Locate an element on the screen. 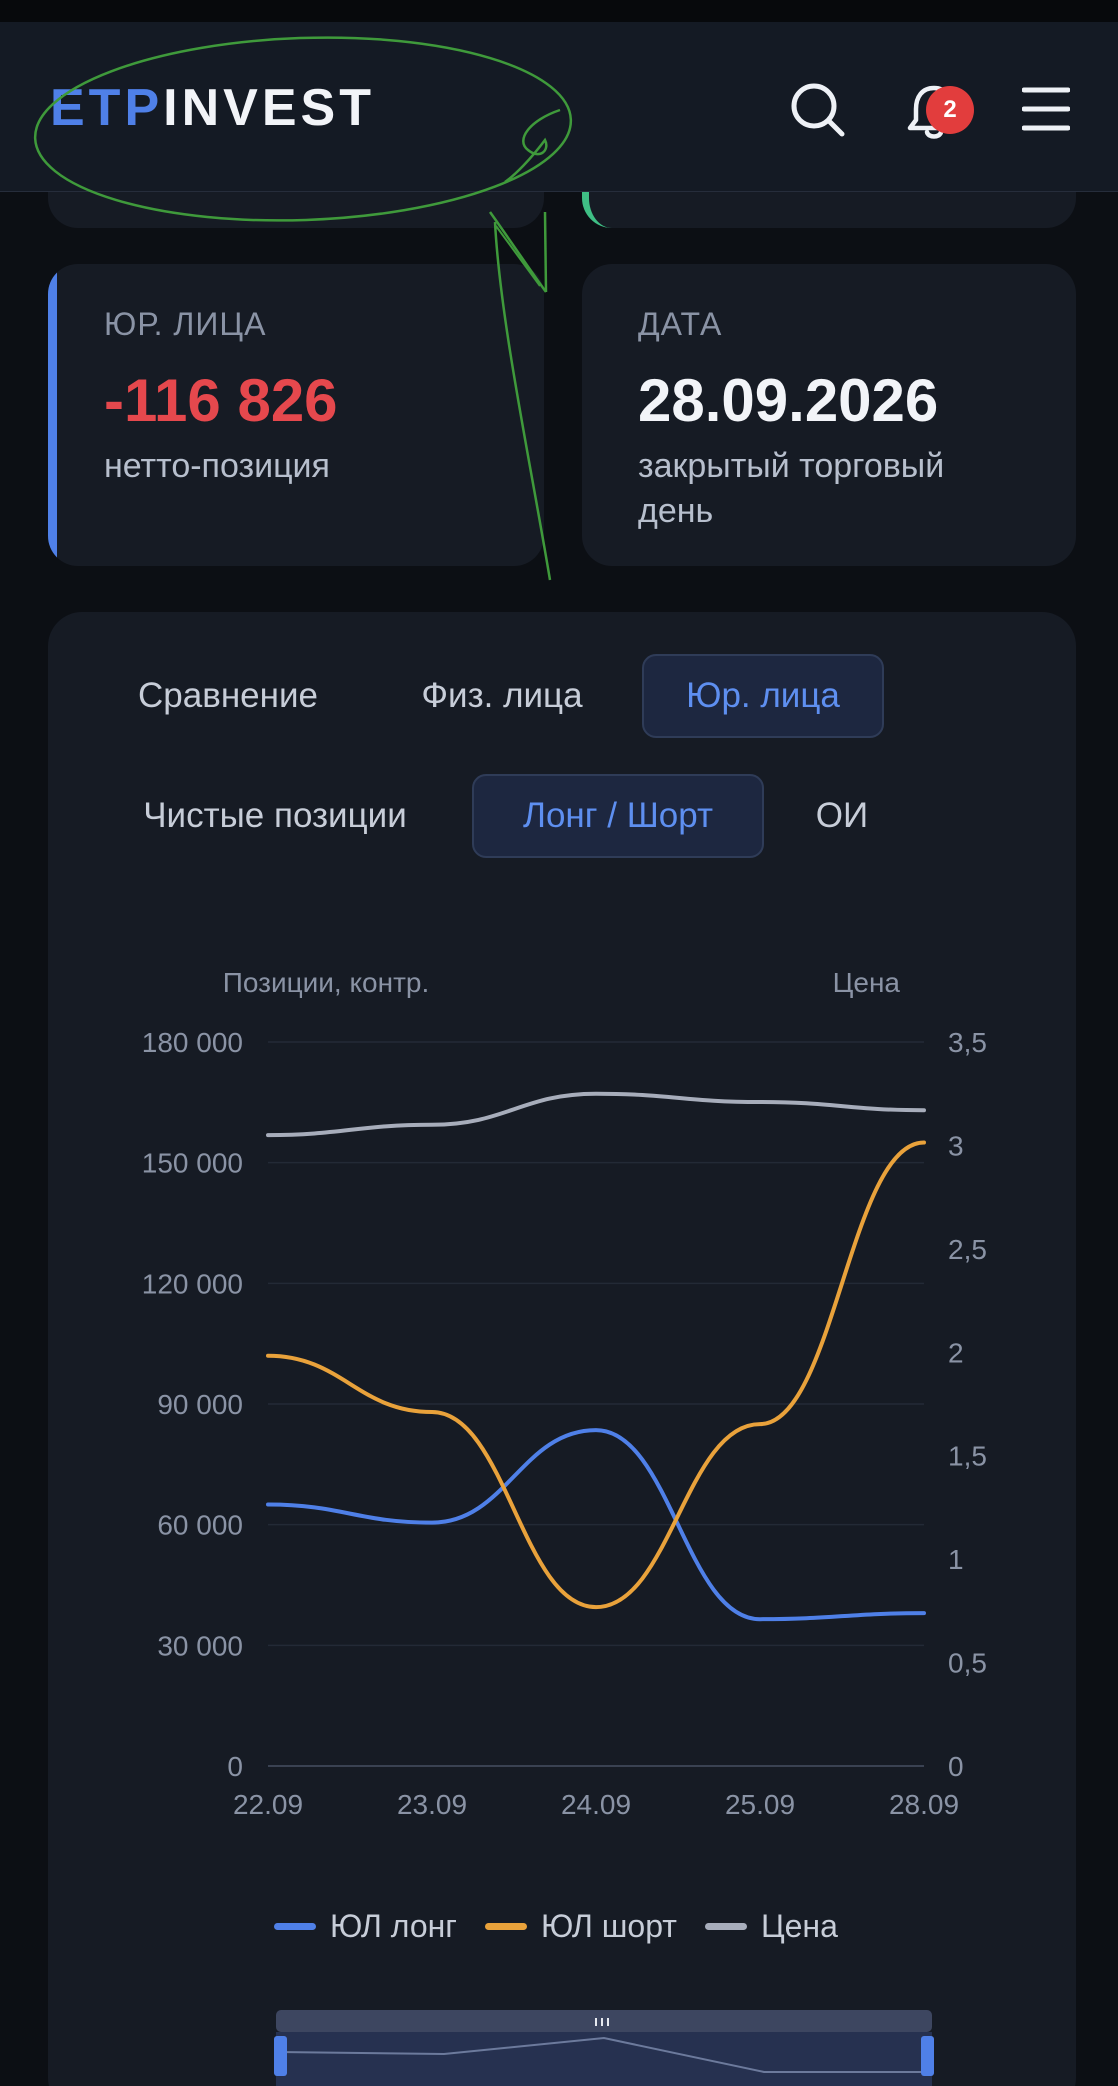  chart-legend: ЮЛ лонг ЮЛ шорт Цена is located at coordinates (556, 1926).